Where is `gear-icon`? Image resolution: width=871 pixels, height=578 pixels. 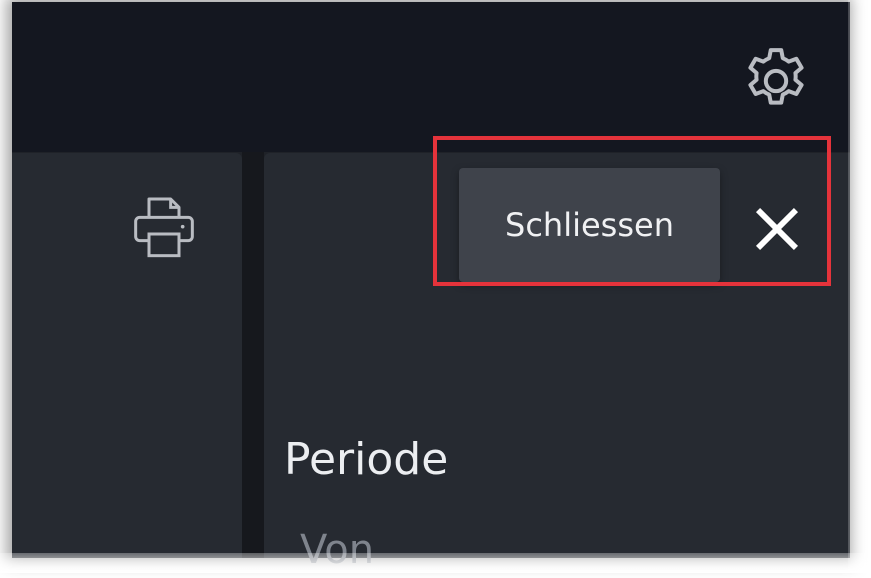
gear-icon is located at coordinates (776, 81).